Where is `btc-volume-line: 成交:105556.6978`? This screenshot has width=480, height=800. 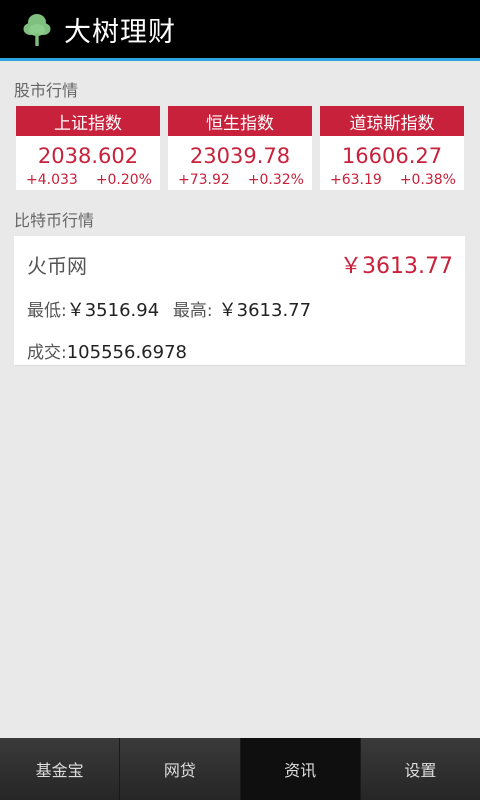
btc-volume-line: 成交:105556.6978 is located at coordinates (107, 350).